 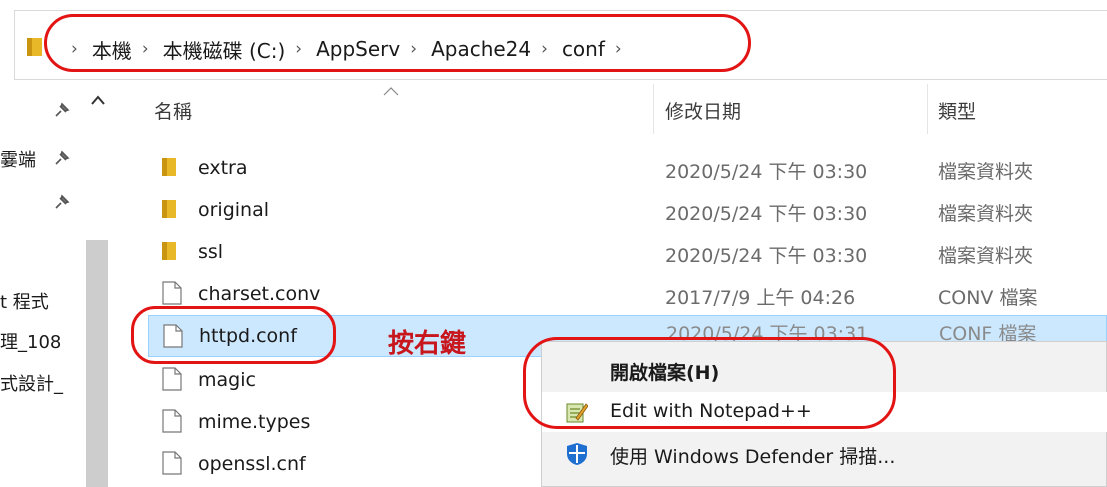 I want to click on file-name: mime.types, so click(x=254, y=422).